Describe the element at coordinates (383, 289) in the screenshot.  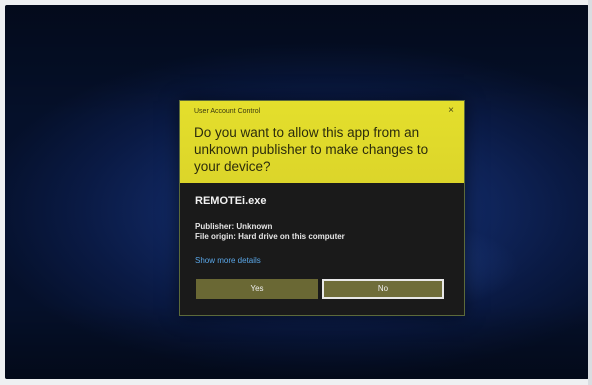
I see `no-button: No` at that location.